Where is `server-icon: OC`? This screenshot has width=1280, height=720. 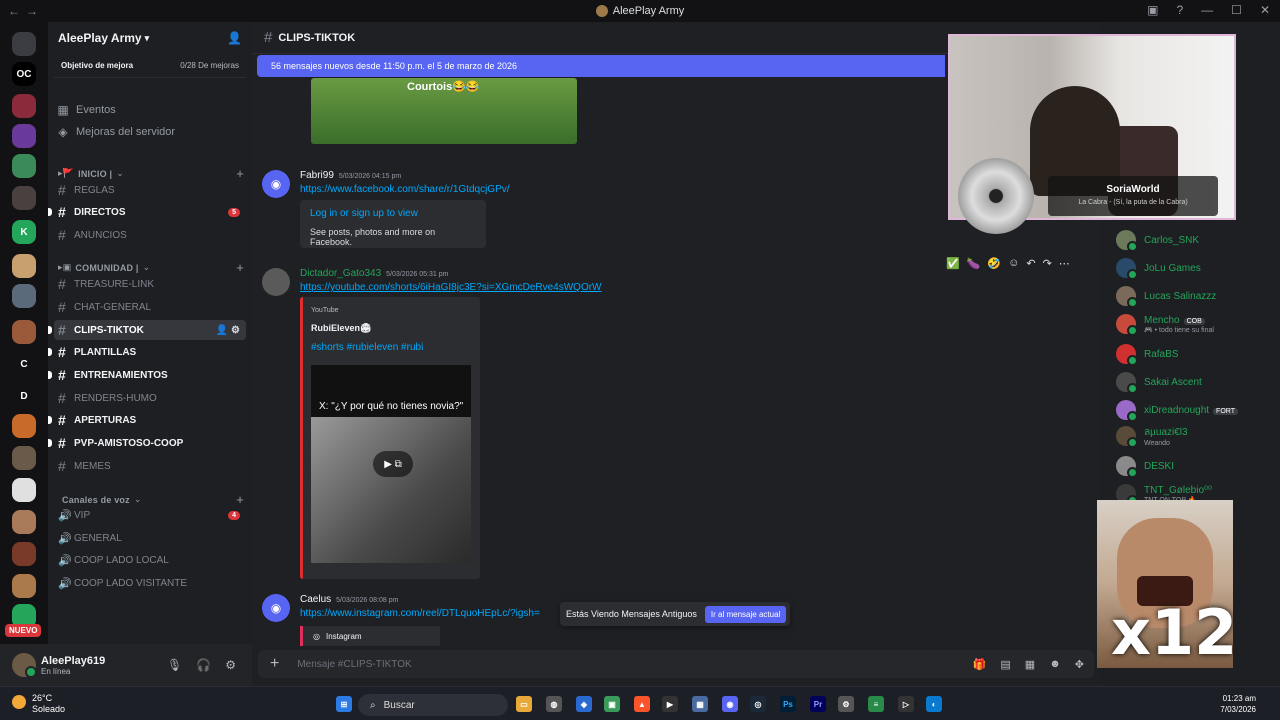
server-icon: OC is located at coordinates (24, 74).